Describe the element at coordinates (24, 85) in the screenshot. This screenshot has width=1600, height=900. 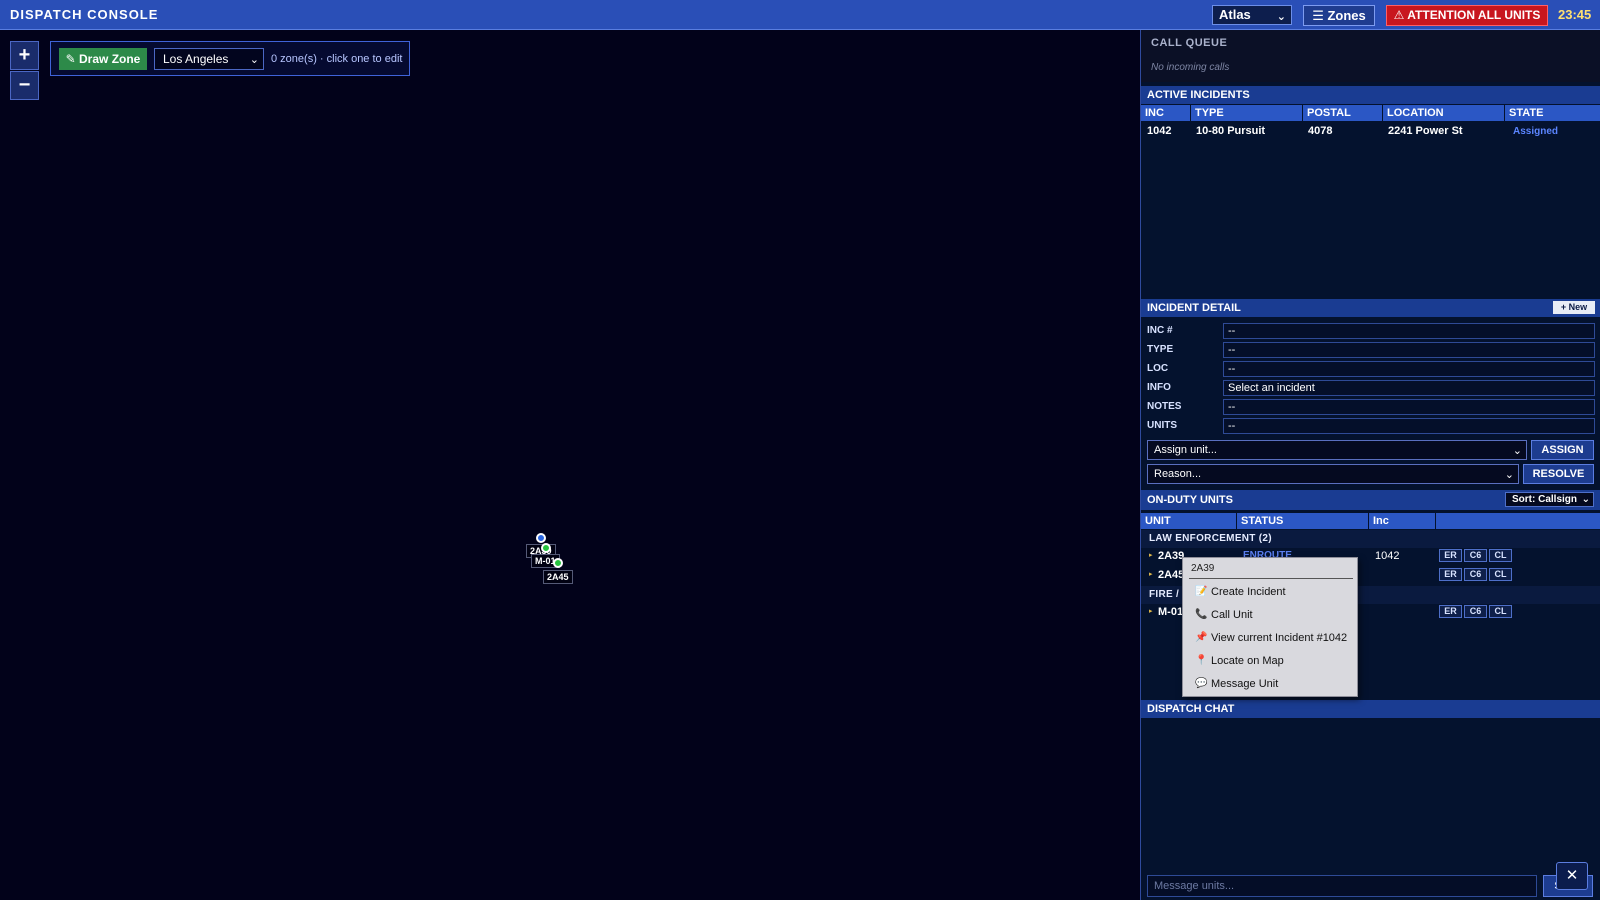
I see `zoom-out-button: −` at that location.